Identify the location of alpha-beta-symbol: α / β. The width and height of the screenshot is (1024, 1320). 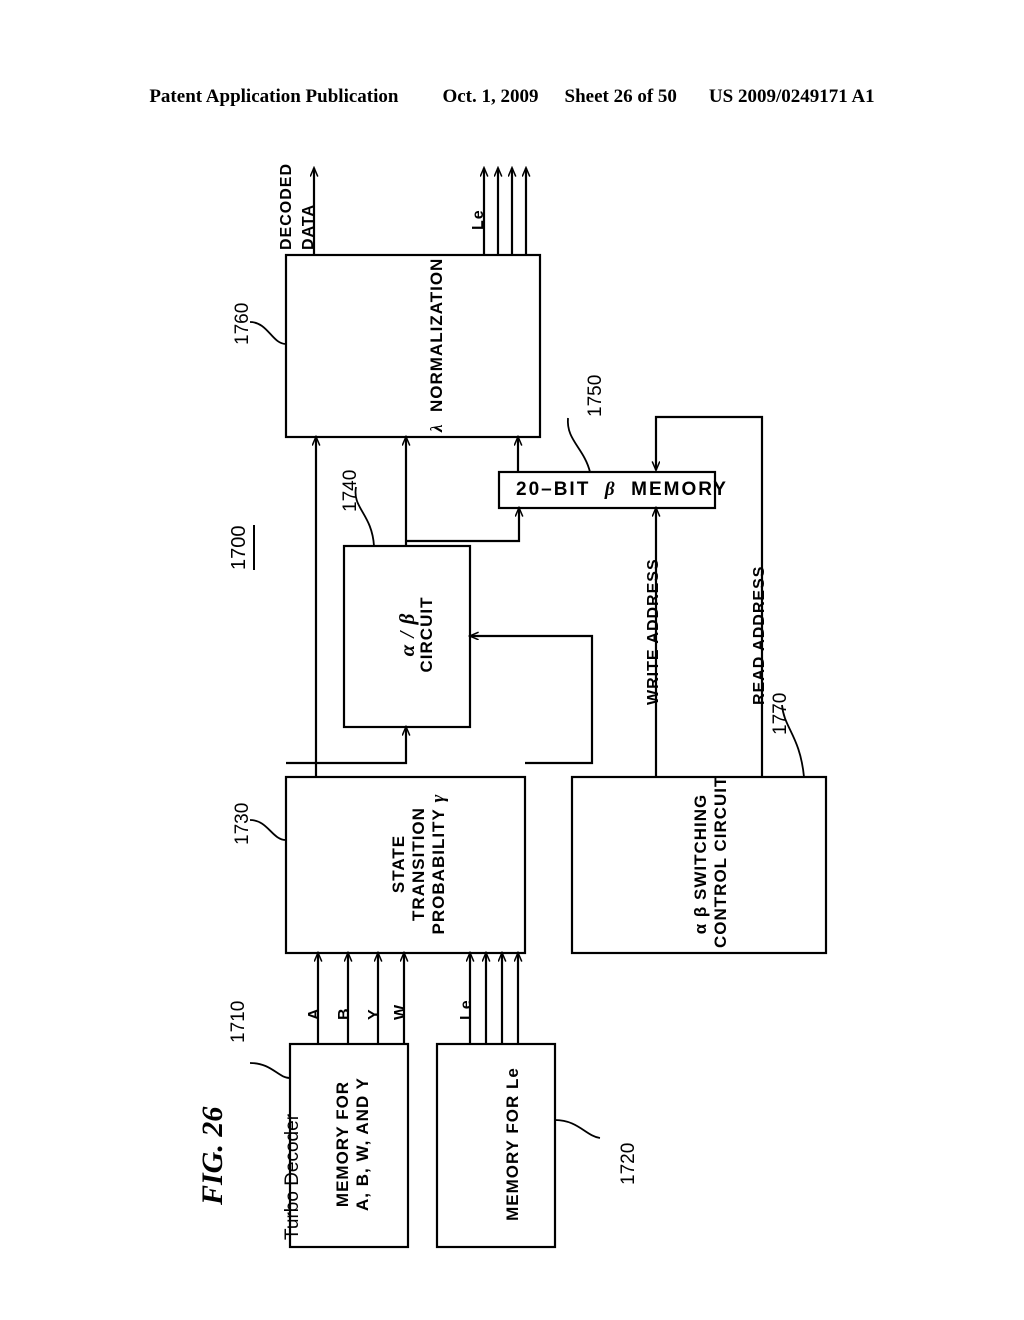
(407, 634).